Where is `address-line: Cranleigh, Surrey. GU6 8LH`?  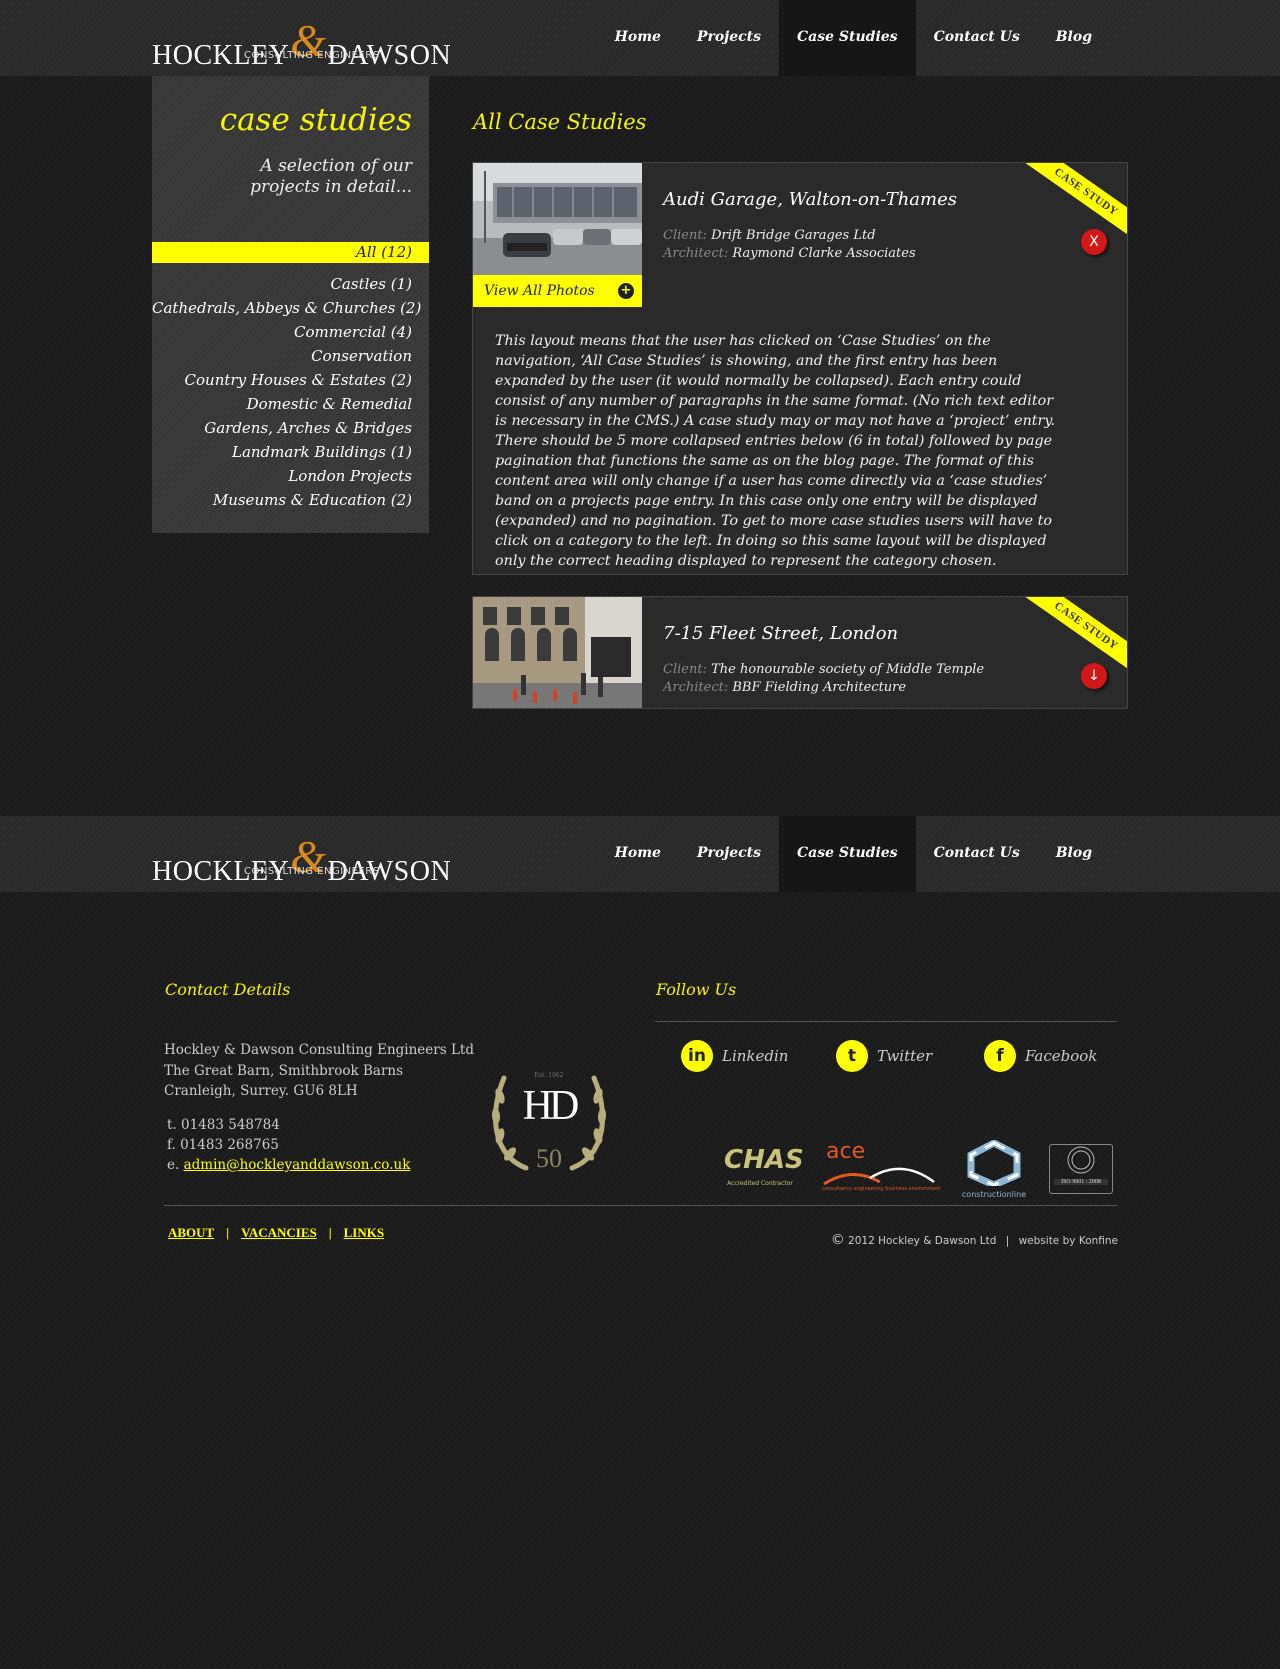
address-line: Cranleigh, Surrey. GU6 8LH is located at coordinates (261, 1091).